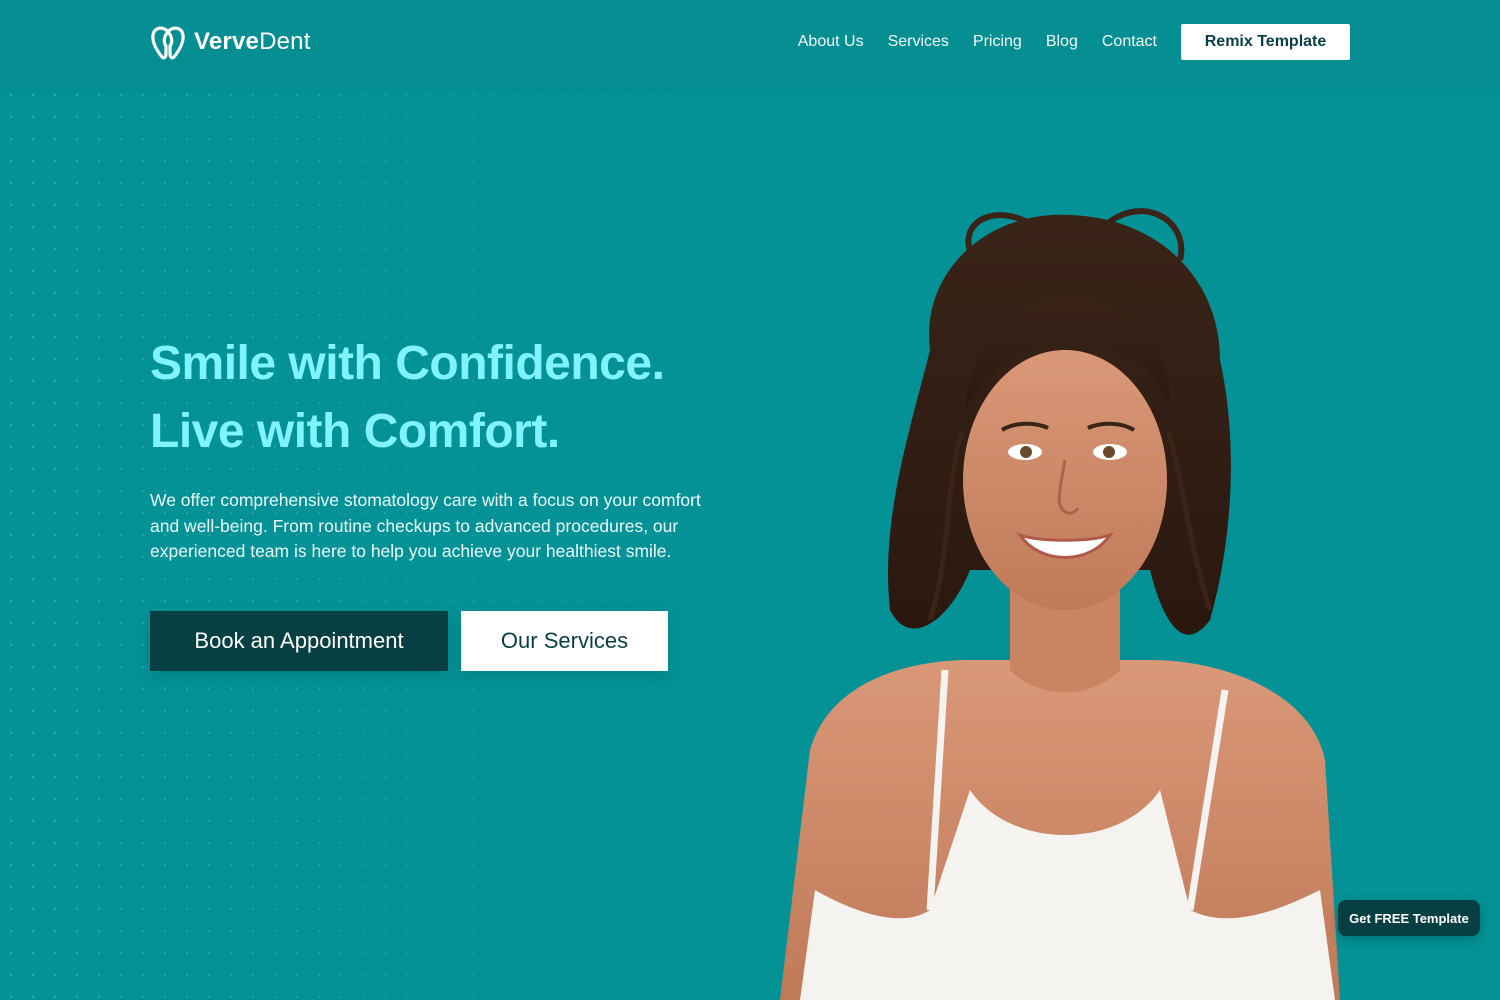  I want to click on hero-title-line-1: Smile with Confidence., so click(407, 363).